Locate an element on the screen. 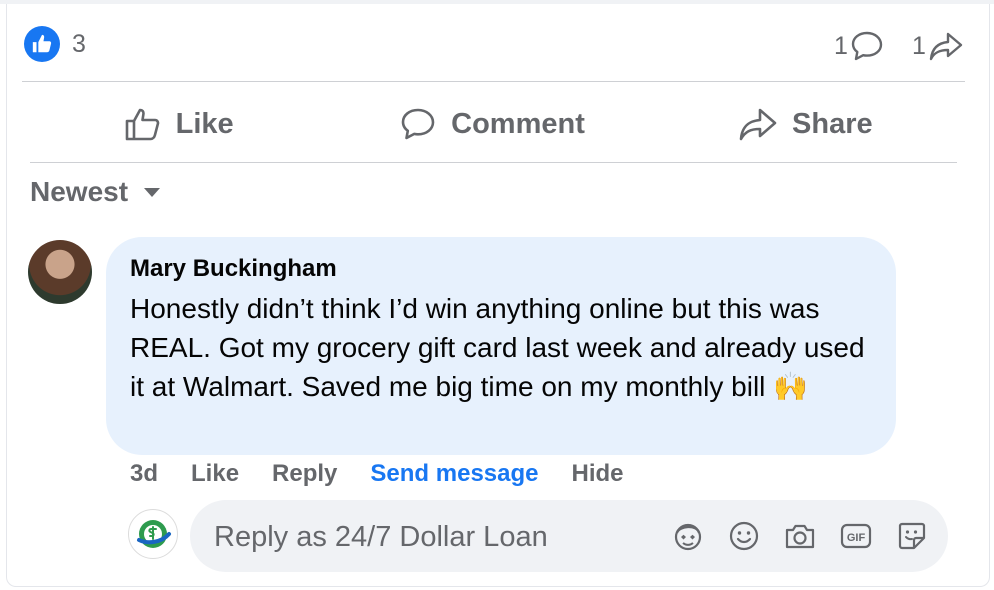 Image resolution: width=994 pixels, height=590 pixels. sticker-icon is located at coordinates (912, 536).